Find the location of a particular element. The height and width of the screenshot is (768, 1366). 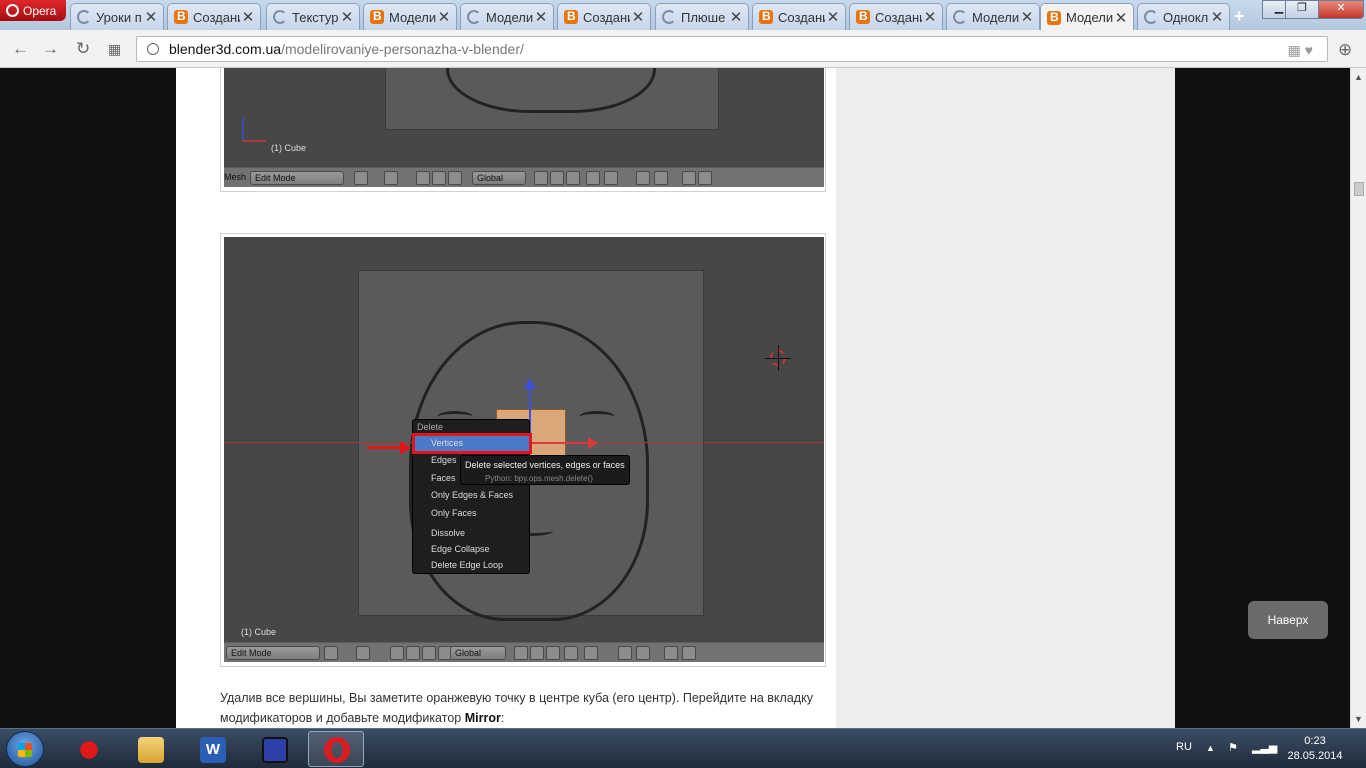

opera-logo-icon is located at coordinates (12, 10).